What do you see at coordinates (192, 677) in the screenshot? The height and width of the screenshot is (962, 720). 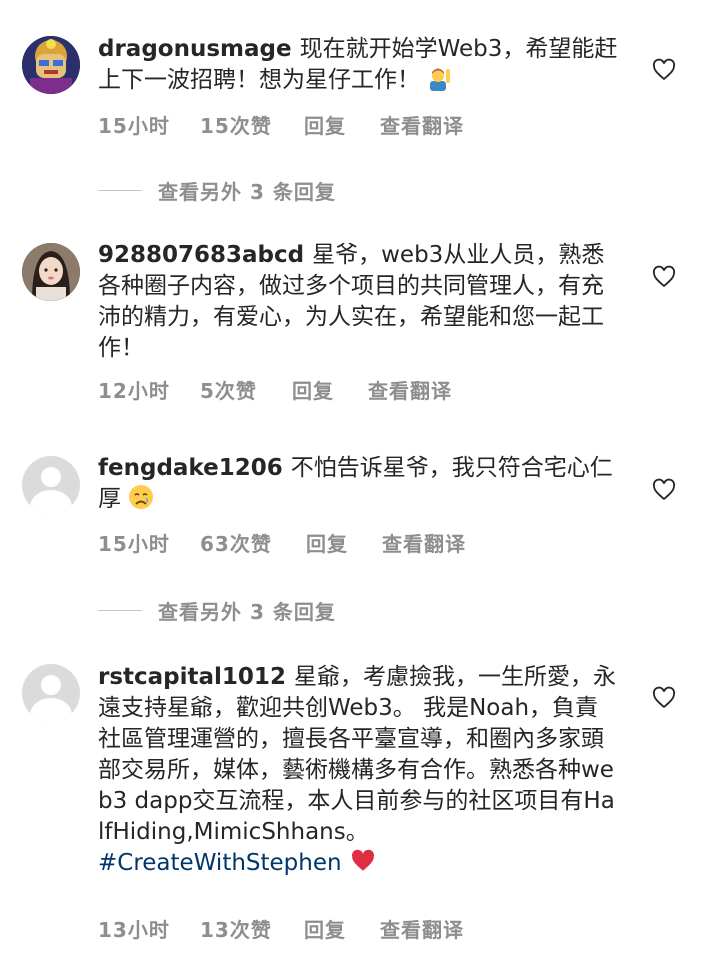 I see `comment-username: rstcapital1012` at bounding box center [192, 677].